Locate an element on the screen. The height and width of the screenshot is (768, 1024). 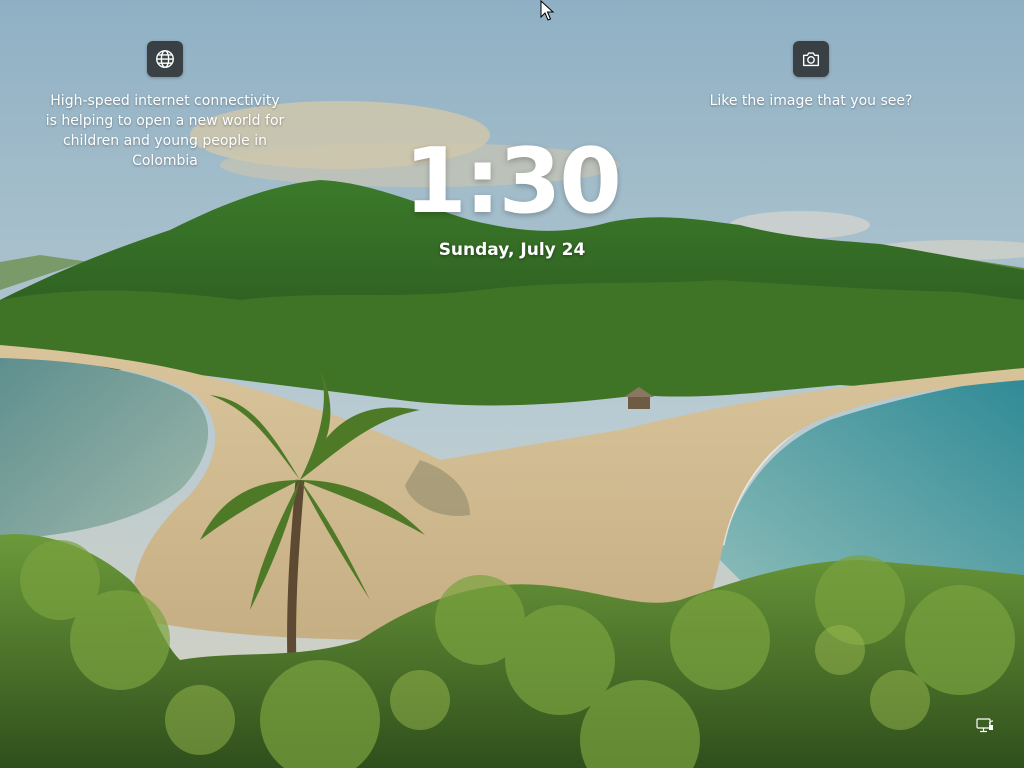
spotlight-like-text: Like the image that you see? is located at coordinates (811, 101).